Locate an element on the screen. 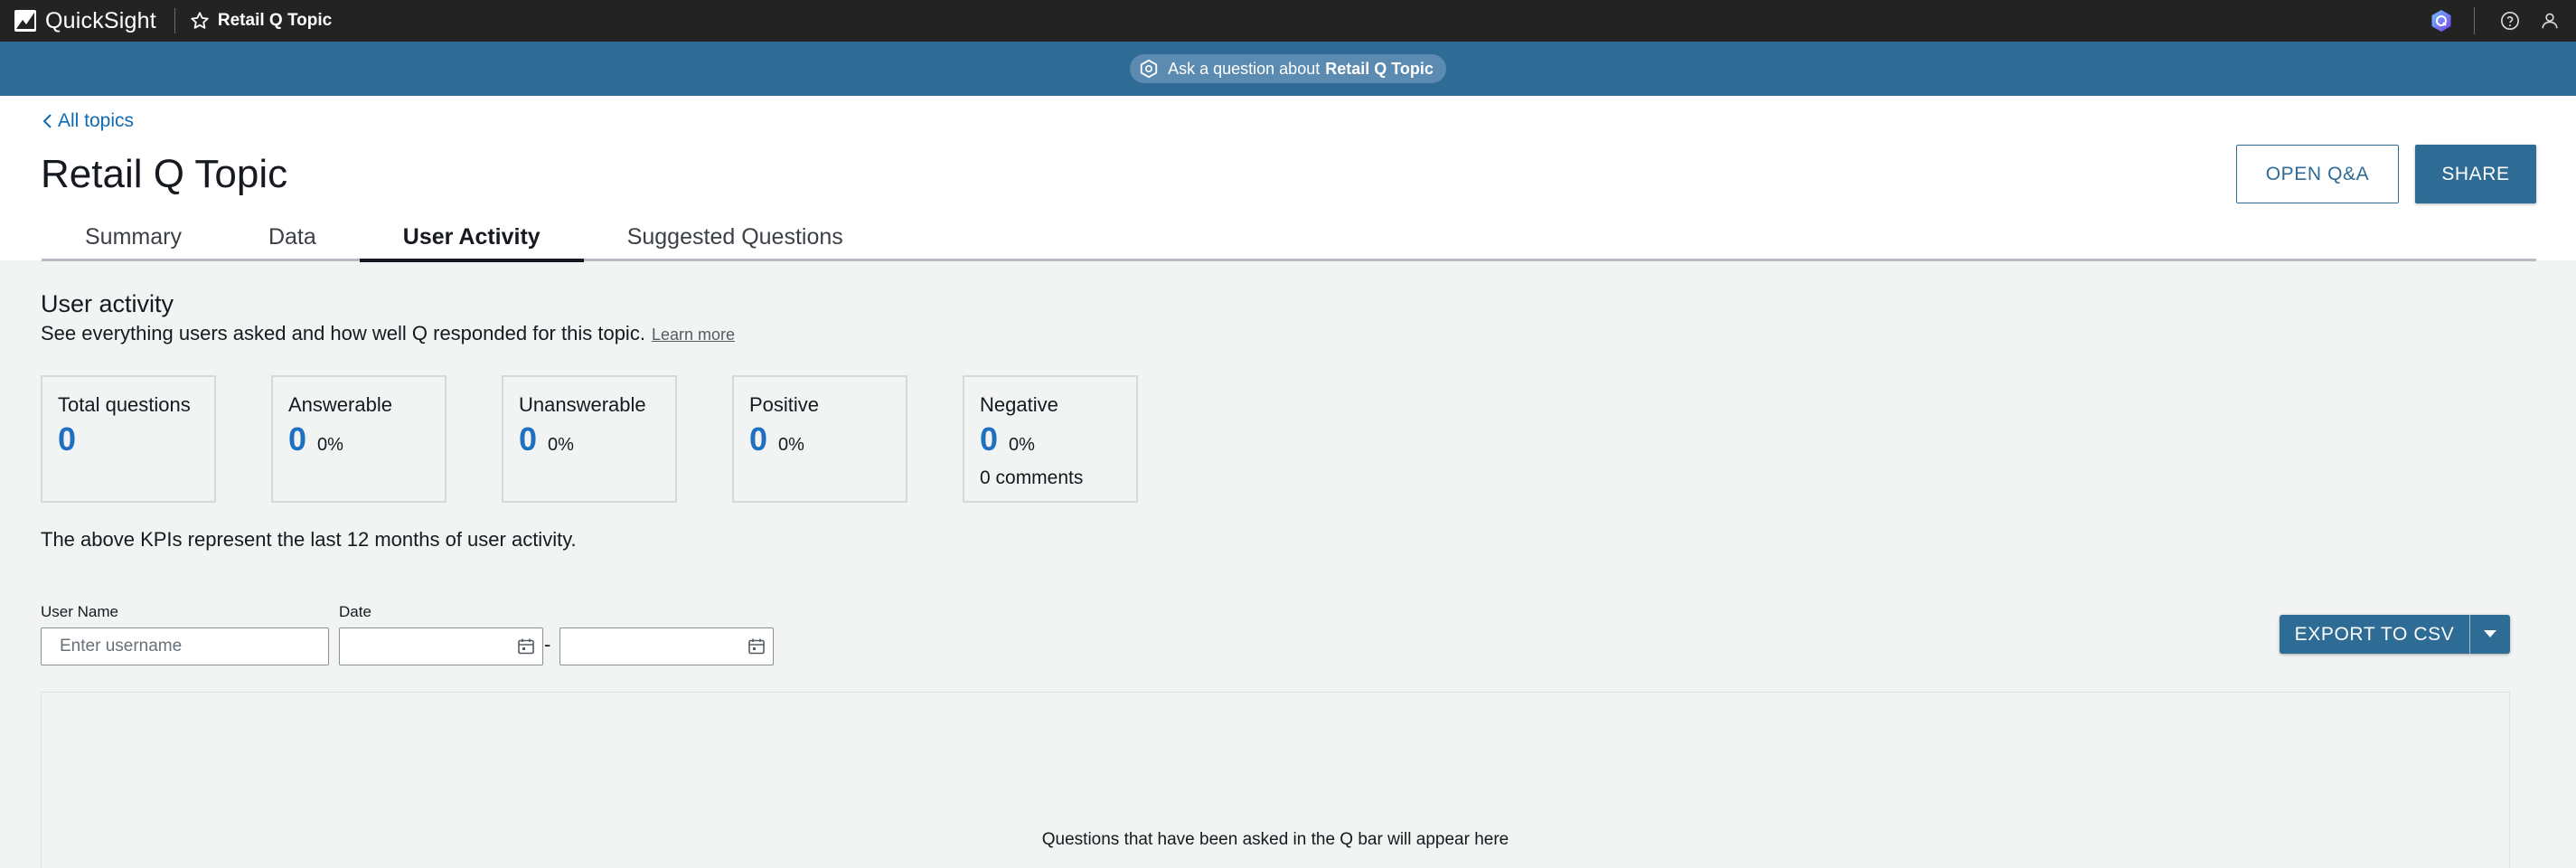  open-qa-button: OPEN Q&A is located at coordinates (2317, 174).